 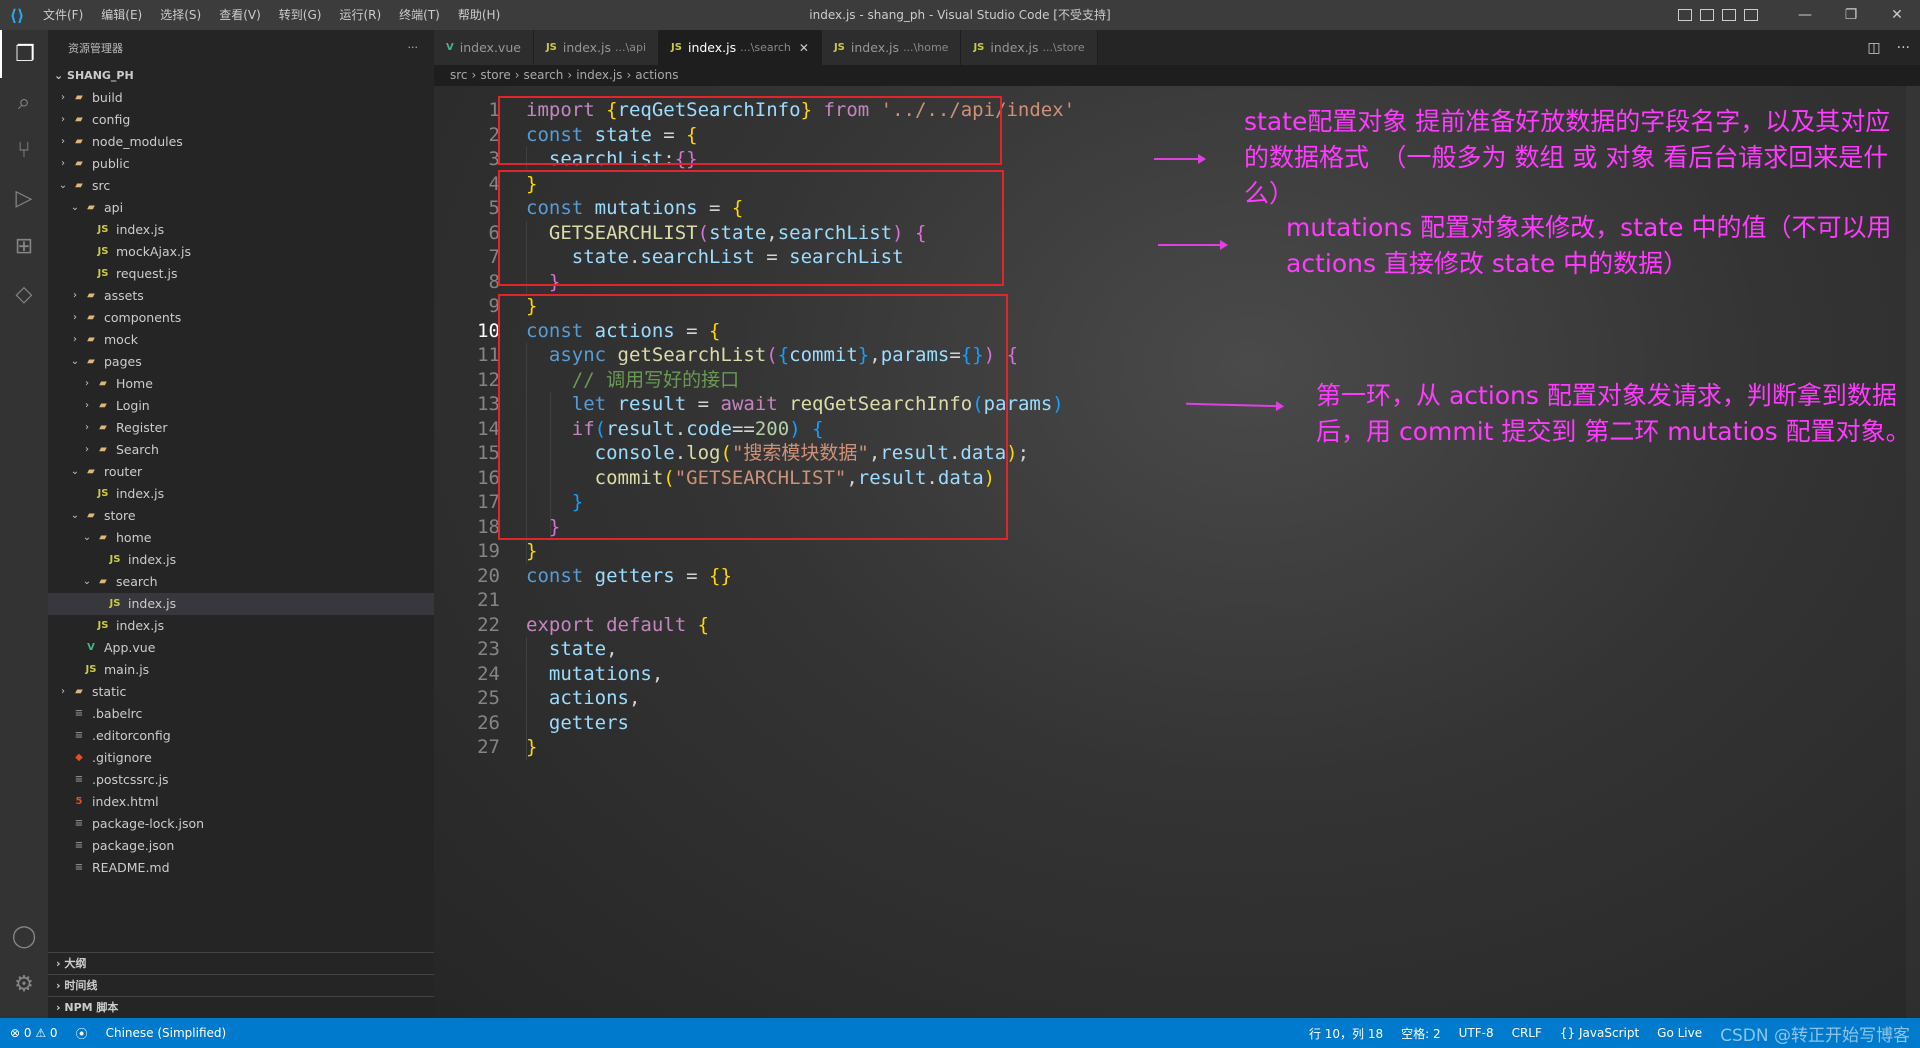 What do you see at coordinates (241, 758) in the screenshot?
I see `tree-item: ◆ .gitignore` at bounding box center [241, 758].